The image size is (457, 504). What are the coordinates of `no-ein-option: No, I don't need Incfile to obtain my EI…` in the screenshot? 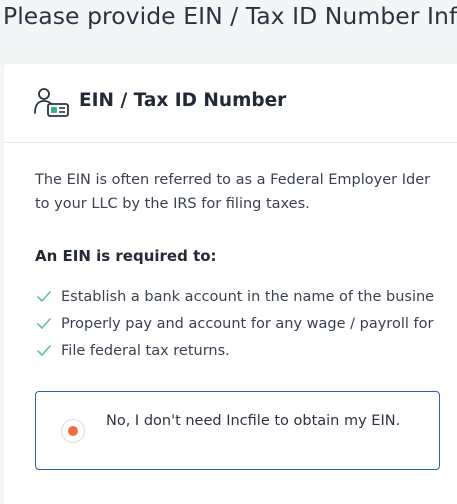 It's located at (237, 430).